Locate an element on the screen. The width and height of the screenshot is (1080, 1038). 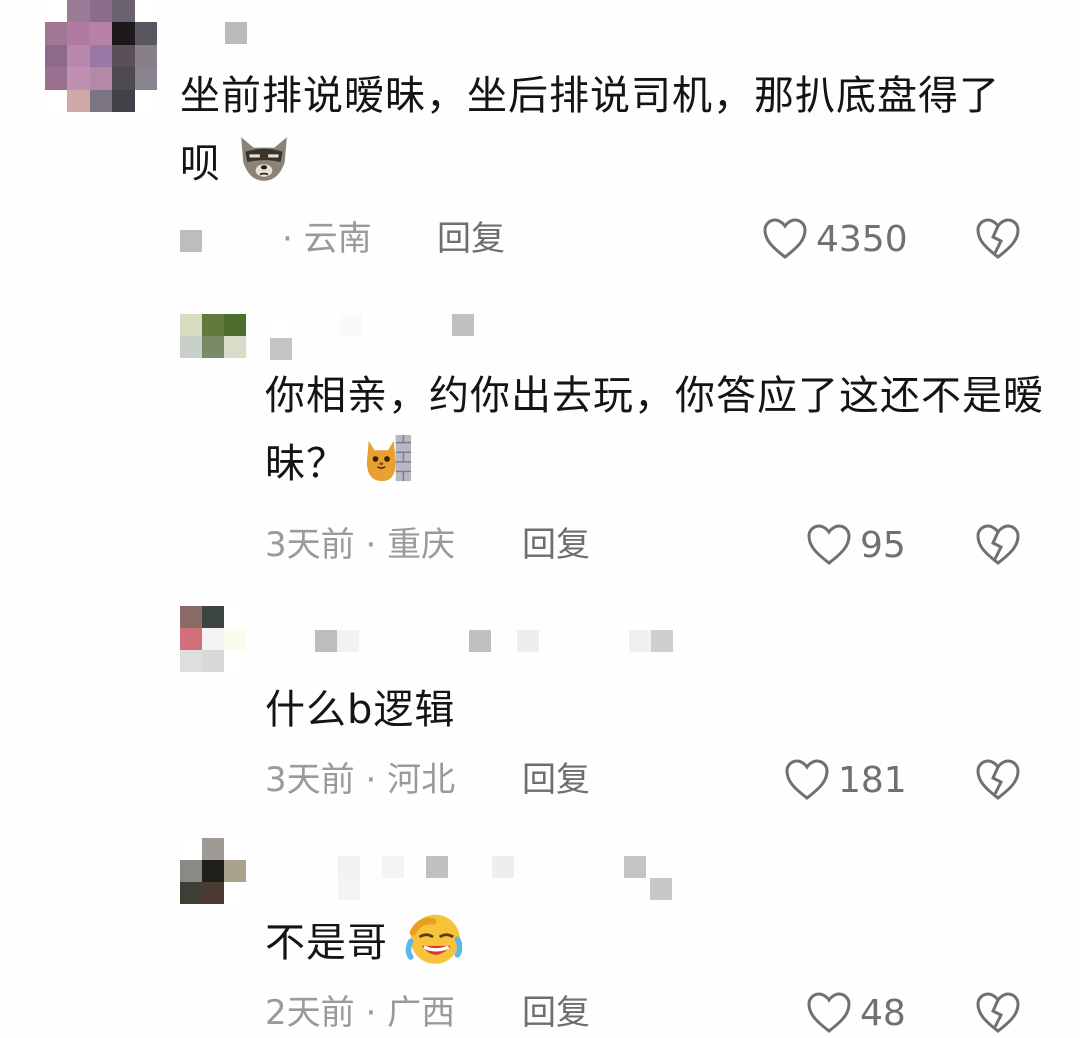
like-button: 95 is located at coordinates (856, 545).